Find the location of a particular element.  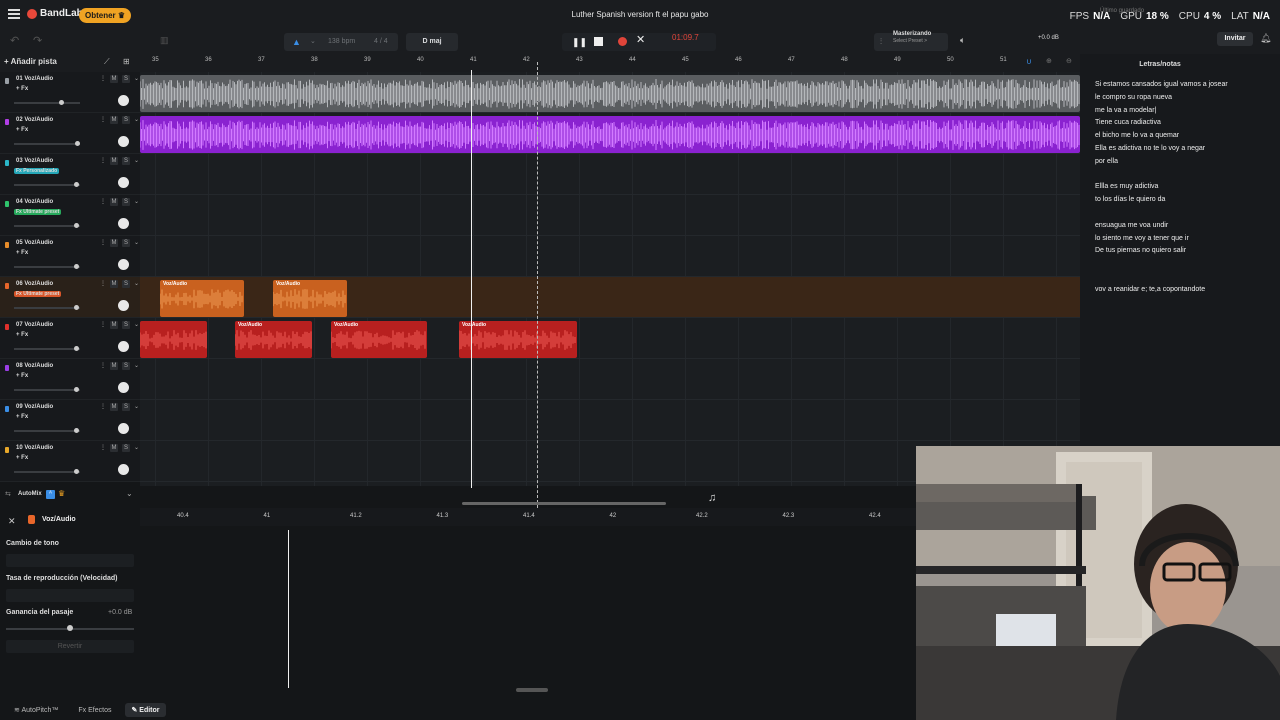

close-icon: ✕ is located at coordinates (640, 40).